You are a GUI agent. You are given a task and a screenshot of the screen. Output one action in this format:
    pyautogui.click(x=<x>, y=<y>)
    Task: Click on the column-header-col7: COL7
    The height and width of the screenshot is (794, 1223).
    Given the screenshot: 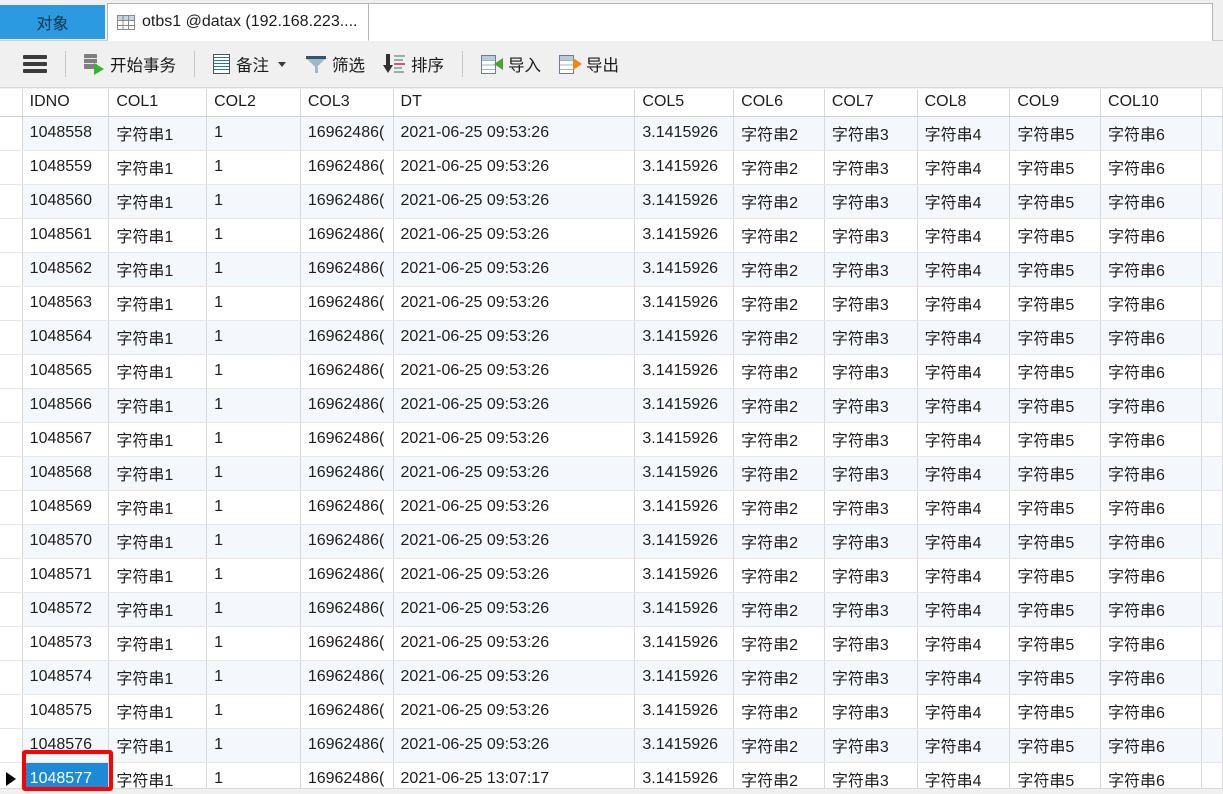 What is the action you would take?
    pyautogui.click(x=871, y=103)
    